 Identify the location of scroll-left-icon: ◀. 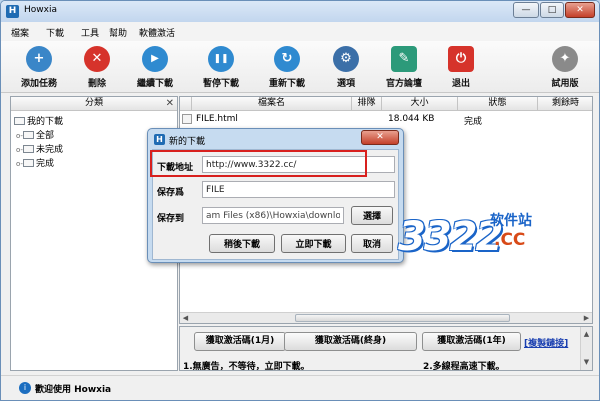
(185, 318).